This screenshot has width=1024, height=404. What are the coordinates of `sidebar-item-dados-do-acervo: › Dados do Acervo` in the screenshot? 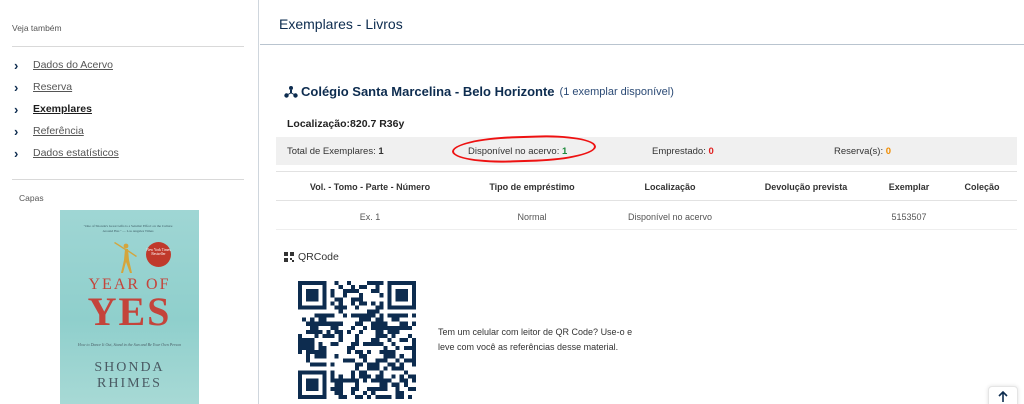 It's located at (66, 65).